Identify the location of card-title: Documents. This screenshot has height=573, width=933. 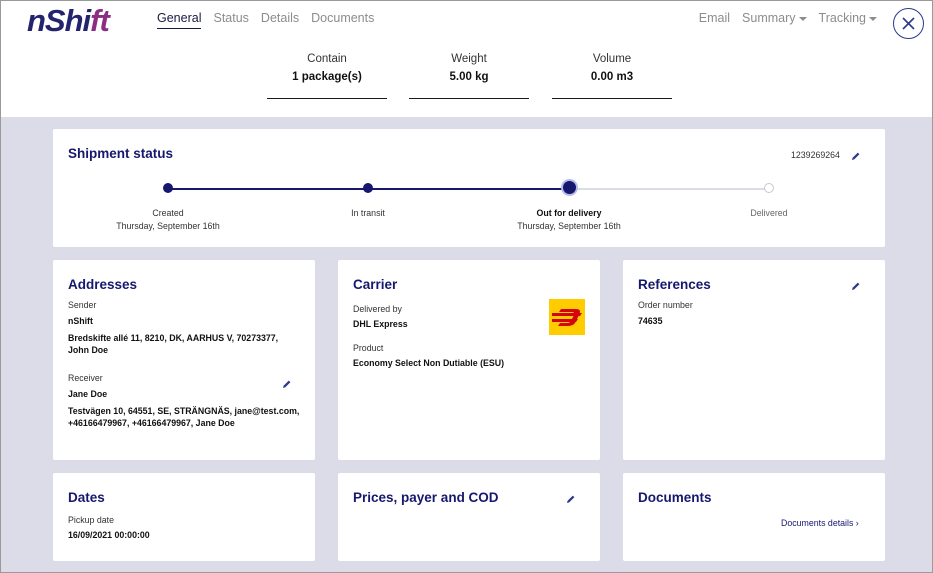
(675, 497).